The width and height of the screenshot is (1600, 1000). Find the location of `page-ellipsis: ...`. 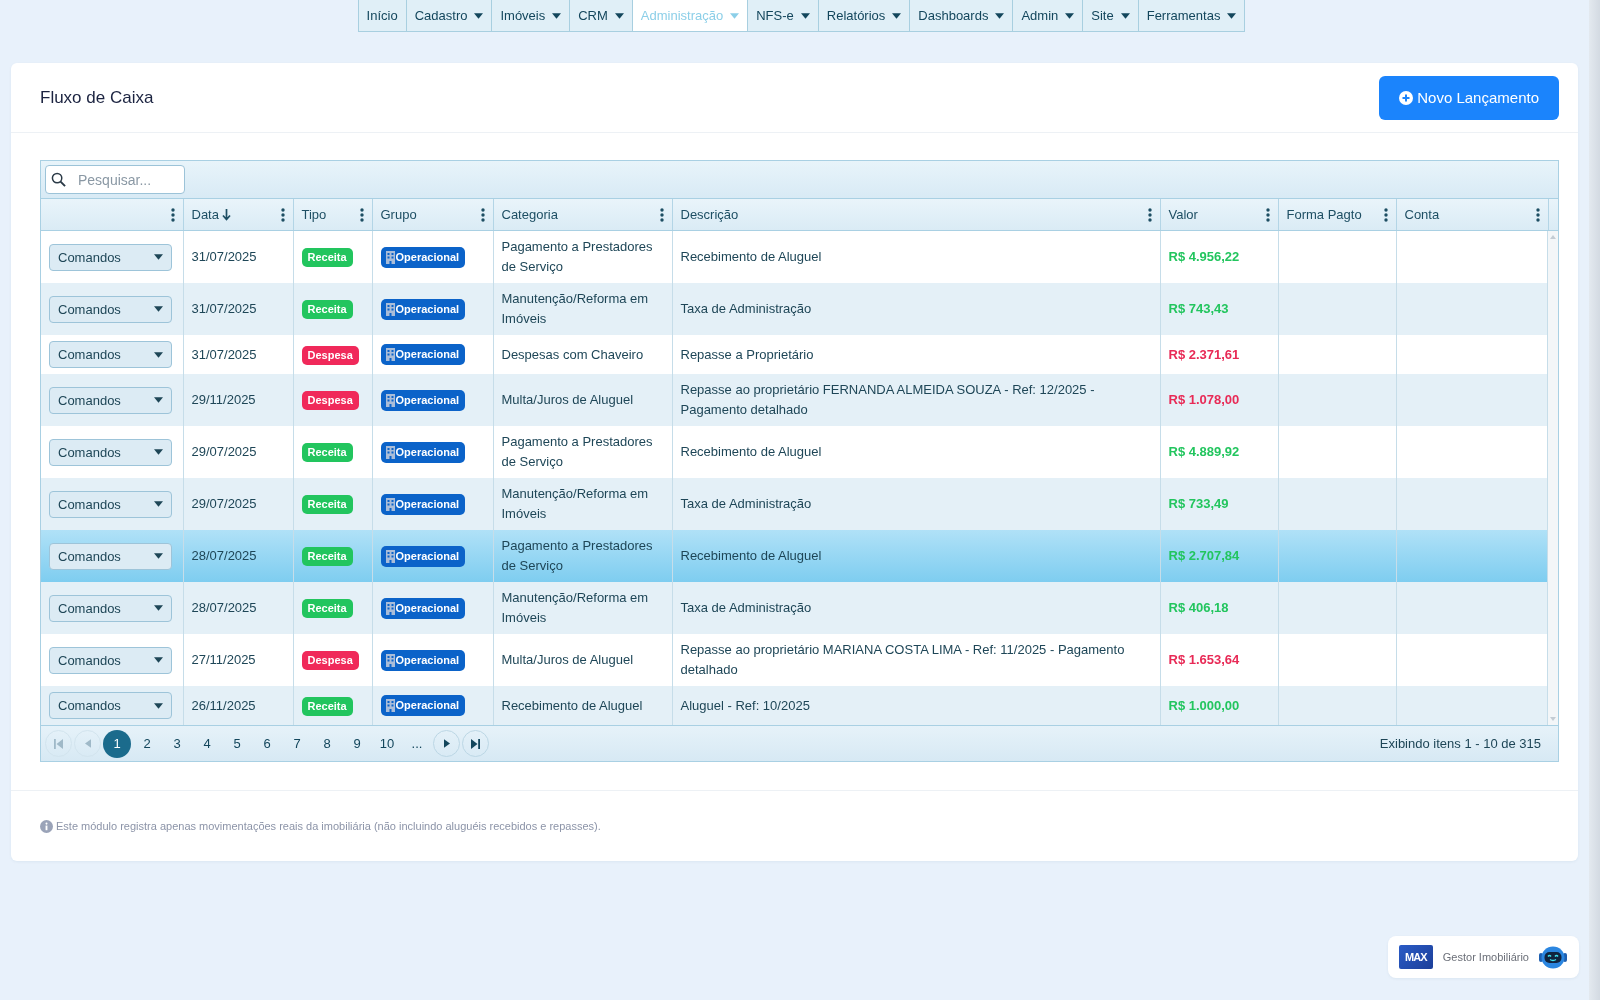

page-ellipsis: ... is located at coordinates (417, 743).